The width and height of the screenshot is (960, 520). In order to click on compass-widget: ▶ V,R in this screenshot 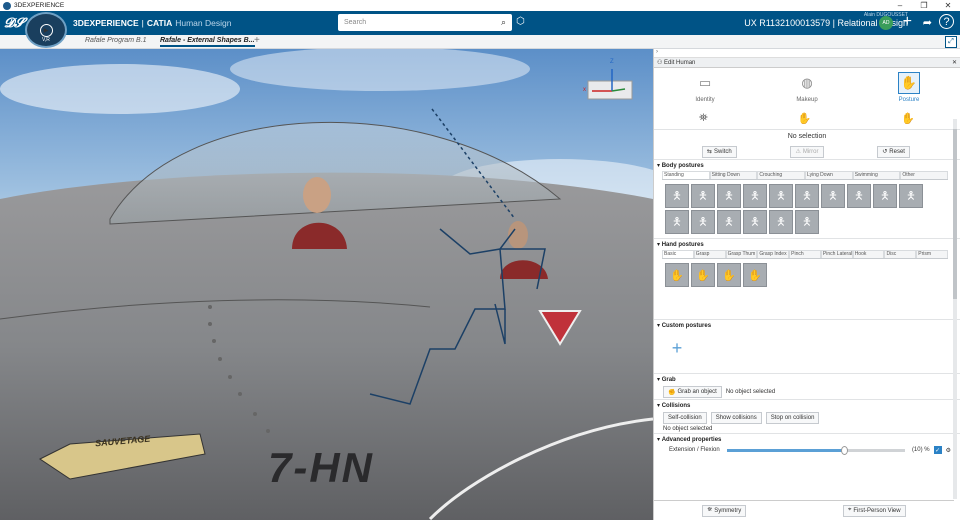, I will do `click(46, 30)`.